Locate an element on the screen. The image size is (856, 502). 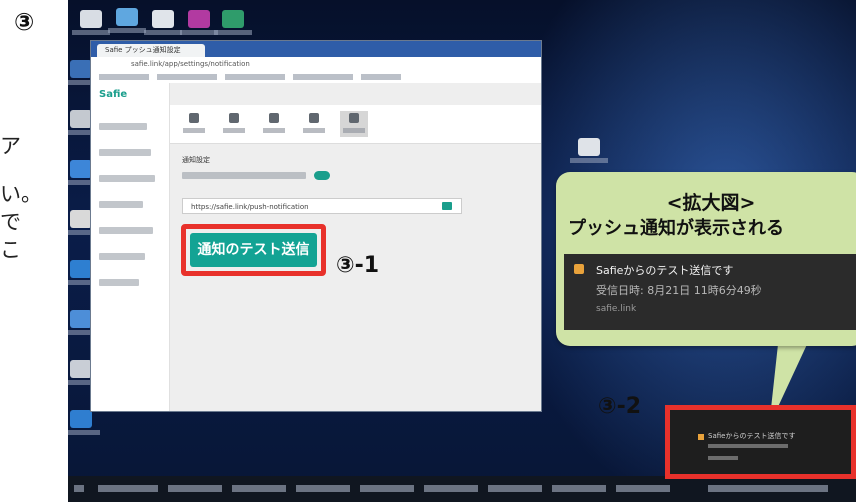
system-tray is located at coordinates (768, 488).